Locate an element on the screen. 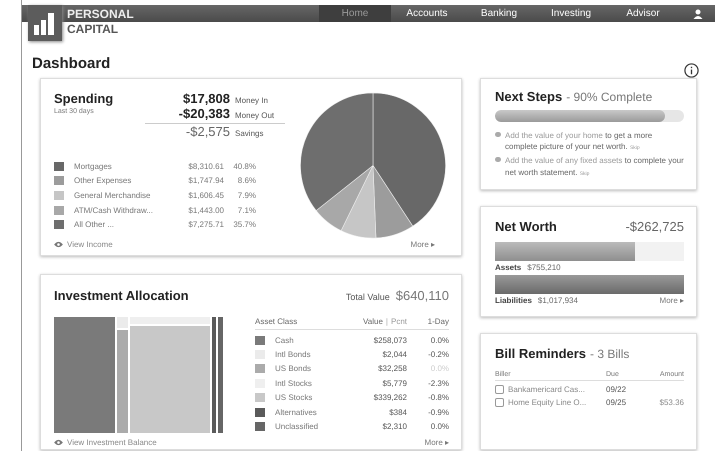  category-amount: $8,310.61 is located at coordinates (205, 166).